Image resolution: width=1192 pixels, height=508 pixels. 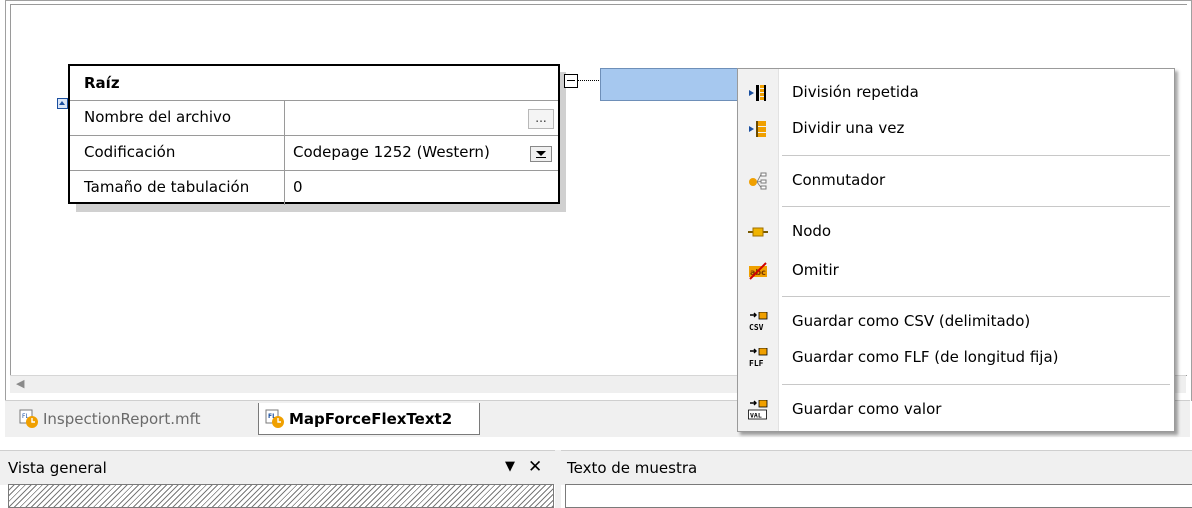 I want to click on store-value-icon: VAL, so click(x=758, y=410).